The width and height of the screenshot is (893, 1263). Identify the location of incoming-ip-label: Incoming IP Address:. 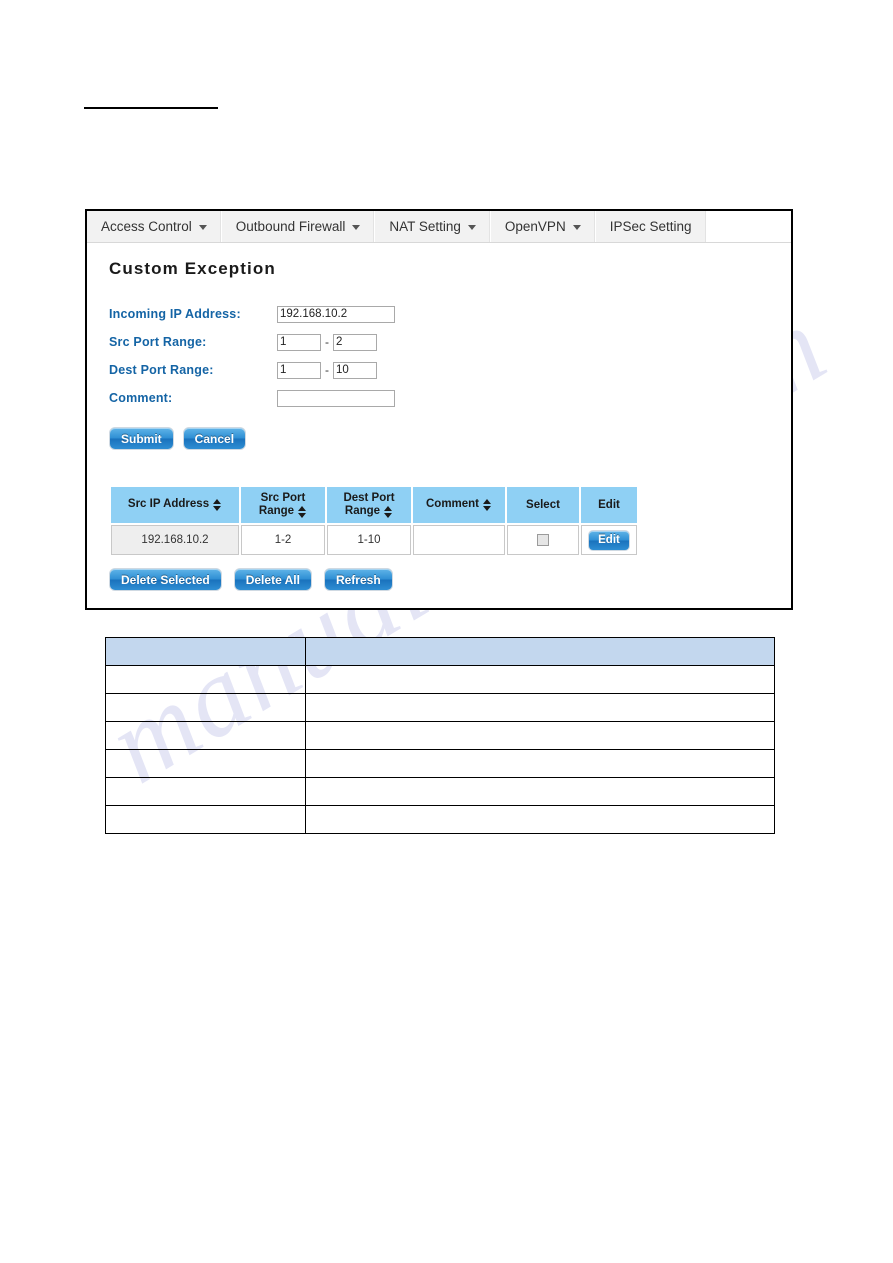
(175, 314).